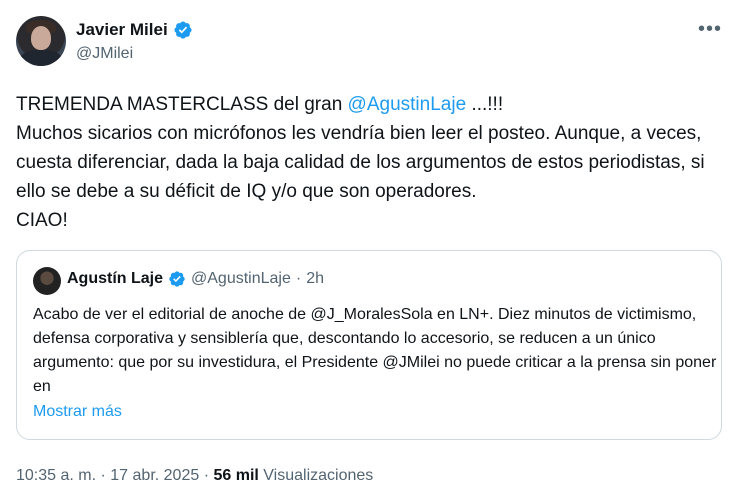 Image resolution: width=740 pixels, height=498 pixels. I want to click on show-more-link: Mostrar más, so click(77, 412).